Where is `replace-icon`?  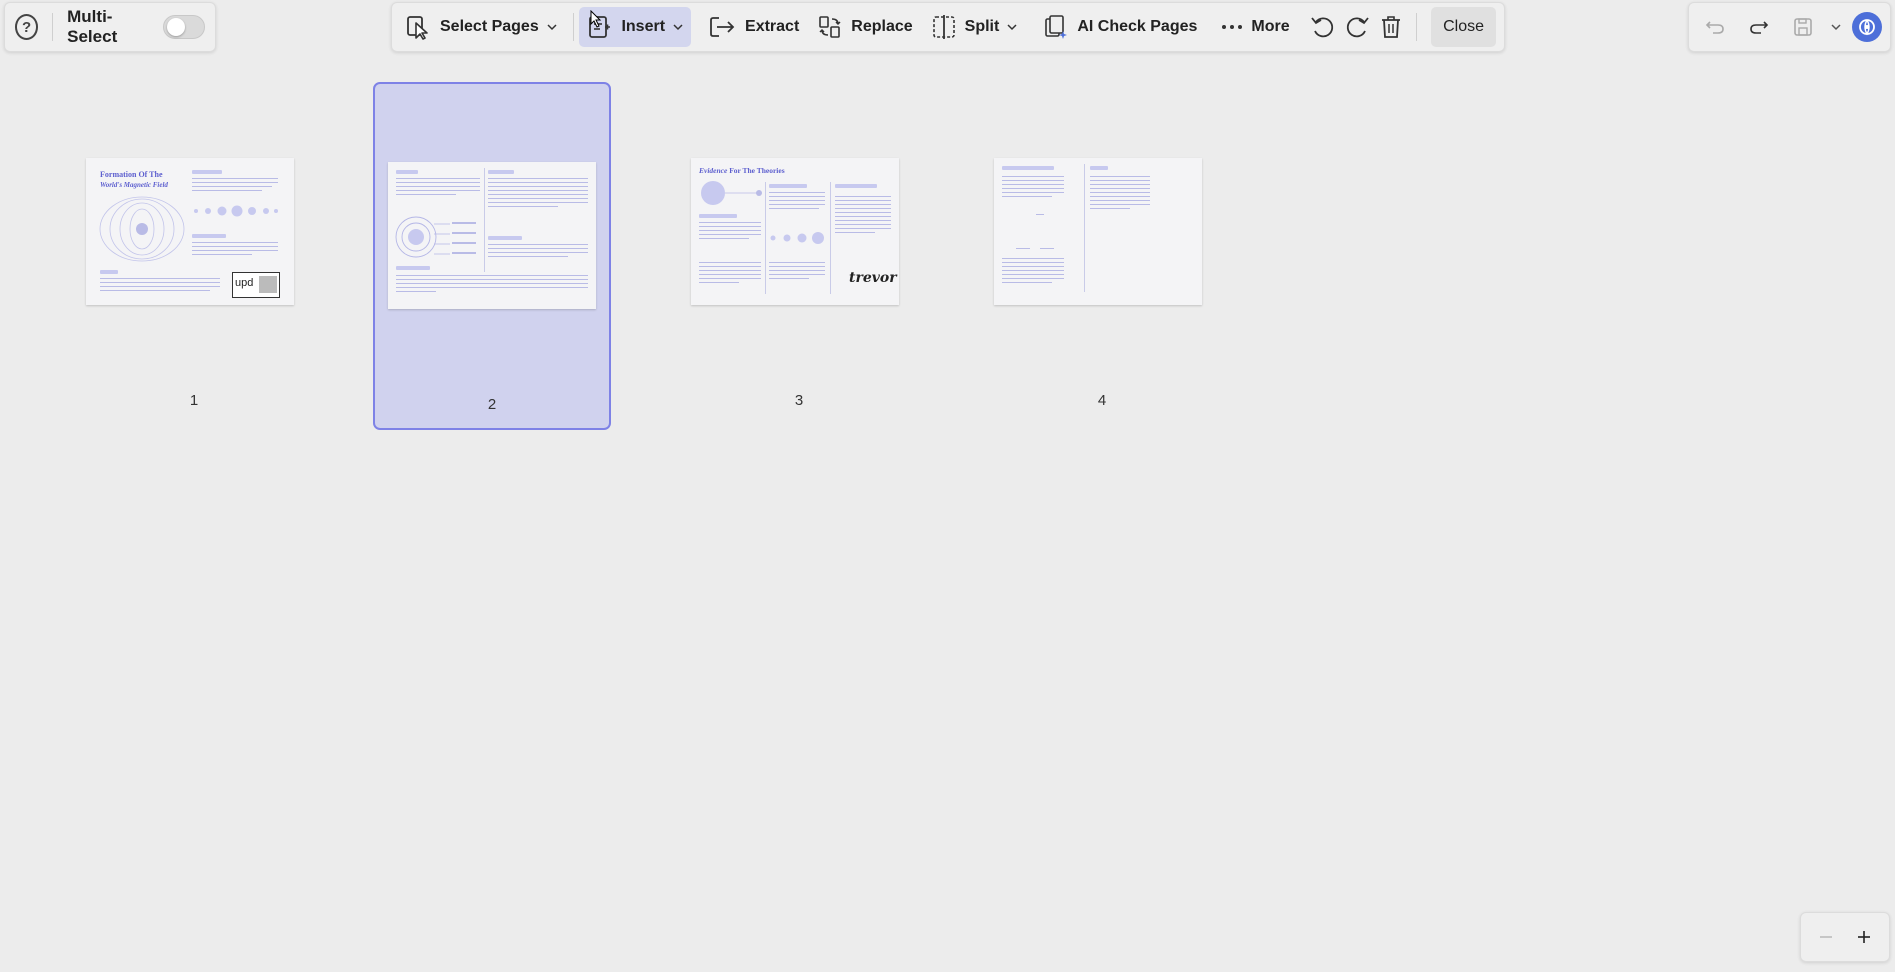 replace-icon is located at coordinates (830, 27).